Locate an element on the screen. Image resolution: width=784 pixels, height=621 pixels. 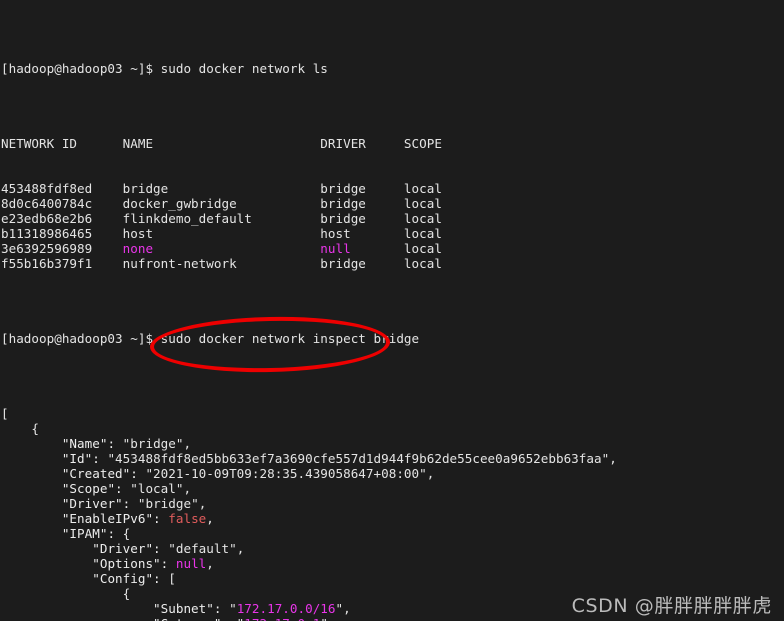
json-line: "Driver": "default", is located at coordinates (168, 548).